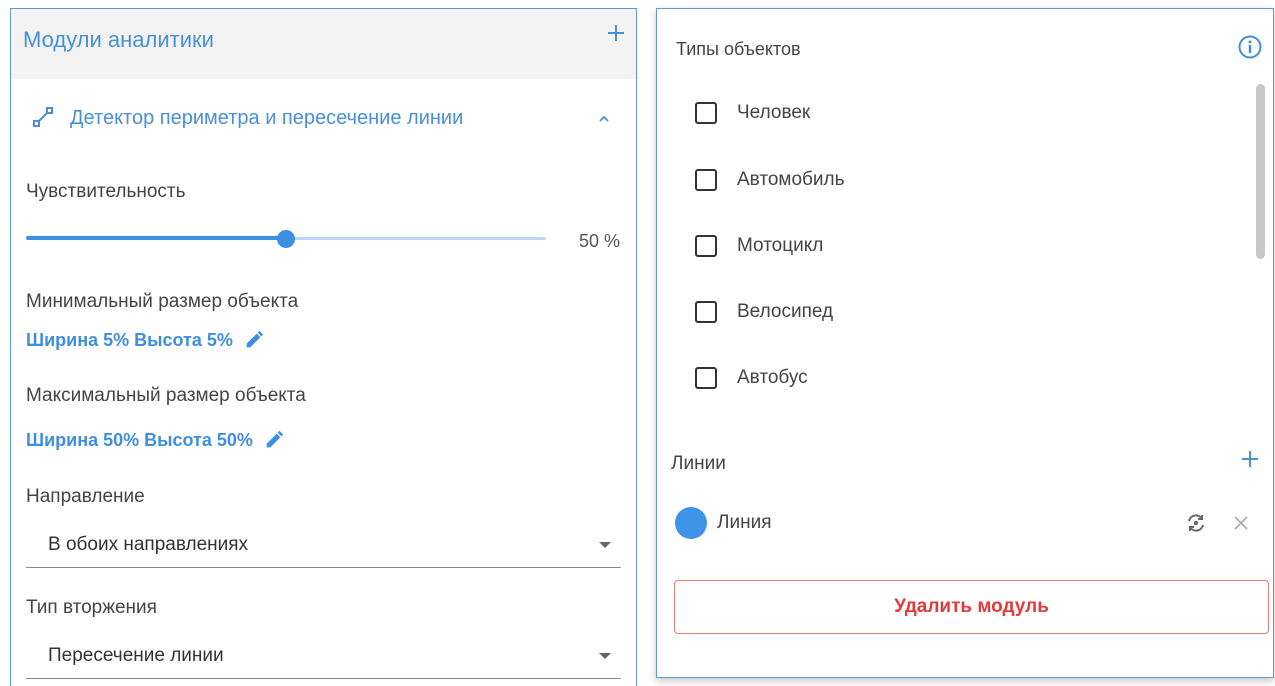 The height and width of the screenshot is (686, 1275). I want to click on slider-thumb, so click(286, 239).